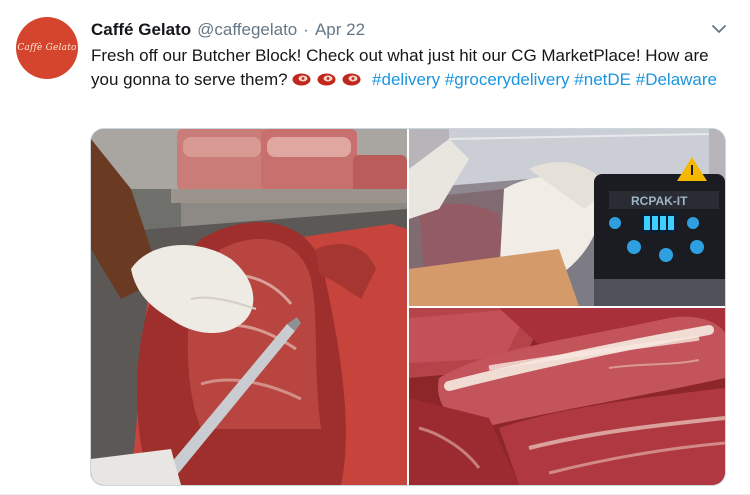 This screenshot has width=750, height=495. I want to click on hashtag-delivery: #delivery, so click(406, 79).